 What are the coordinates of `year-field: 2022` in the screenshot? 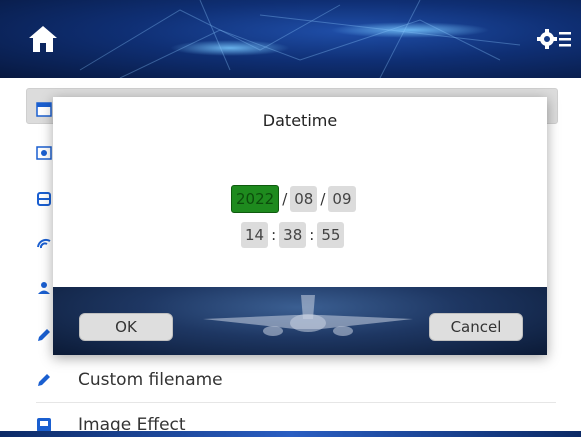 It's located at (255, 199).